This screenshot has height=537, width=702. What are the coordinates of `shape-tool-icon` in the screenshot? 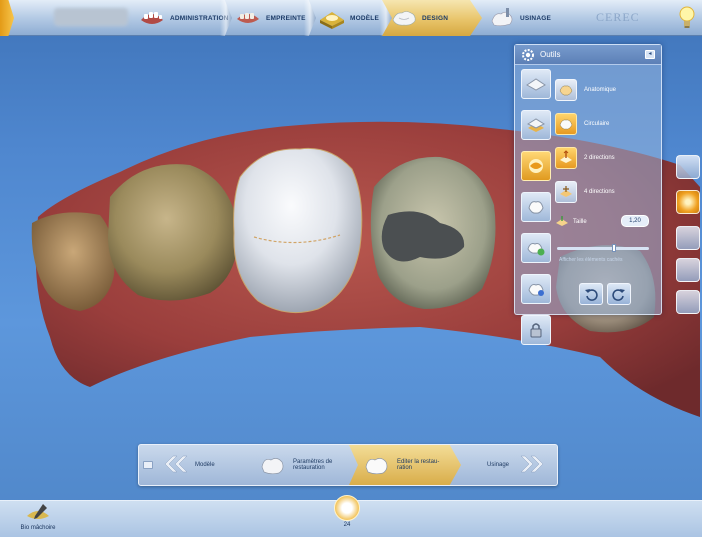 It's located at (536, 84).